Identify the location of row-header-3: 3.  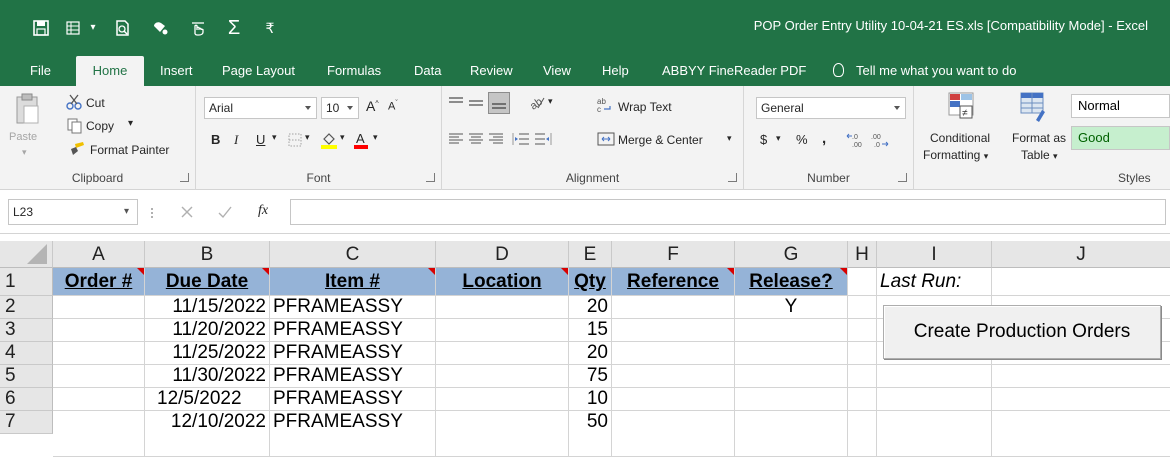
(26, 330).